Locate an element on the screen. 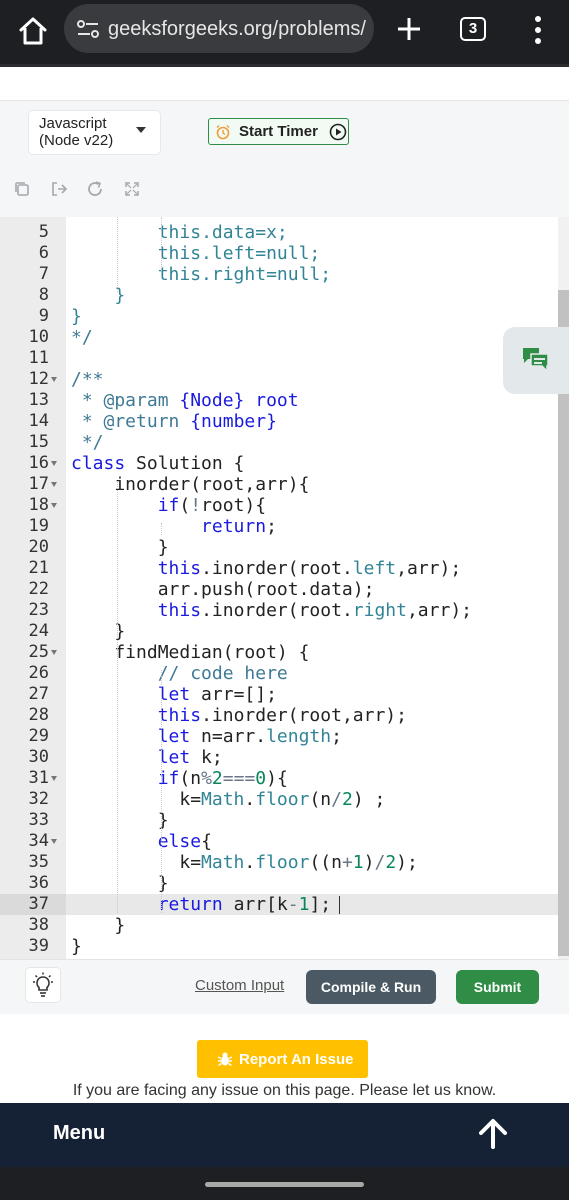 Image resolution: width=569 pixels, height=1200 pixels. code-line: 32 k=Math.floor(n/2) ; is located at coordinates (284, 799).